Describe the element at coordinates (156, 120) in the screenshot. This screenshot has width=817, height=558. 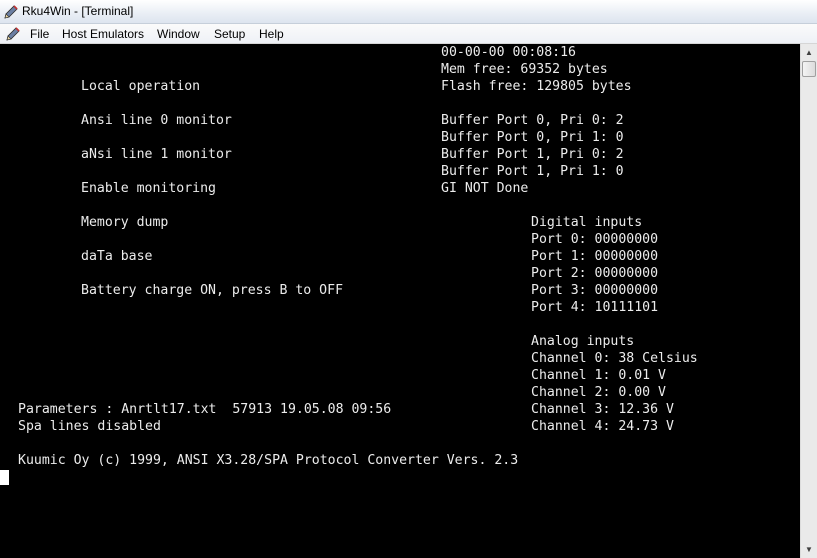
I see `option-ansi-line-0-monitor: Ansi line 0 monitor` at that location.